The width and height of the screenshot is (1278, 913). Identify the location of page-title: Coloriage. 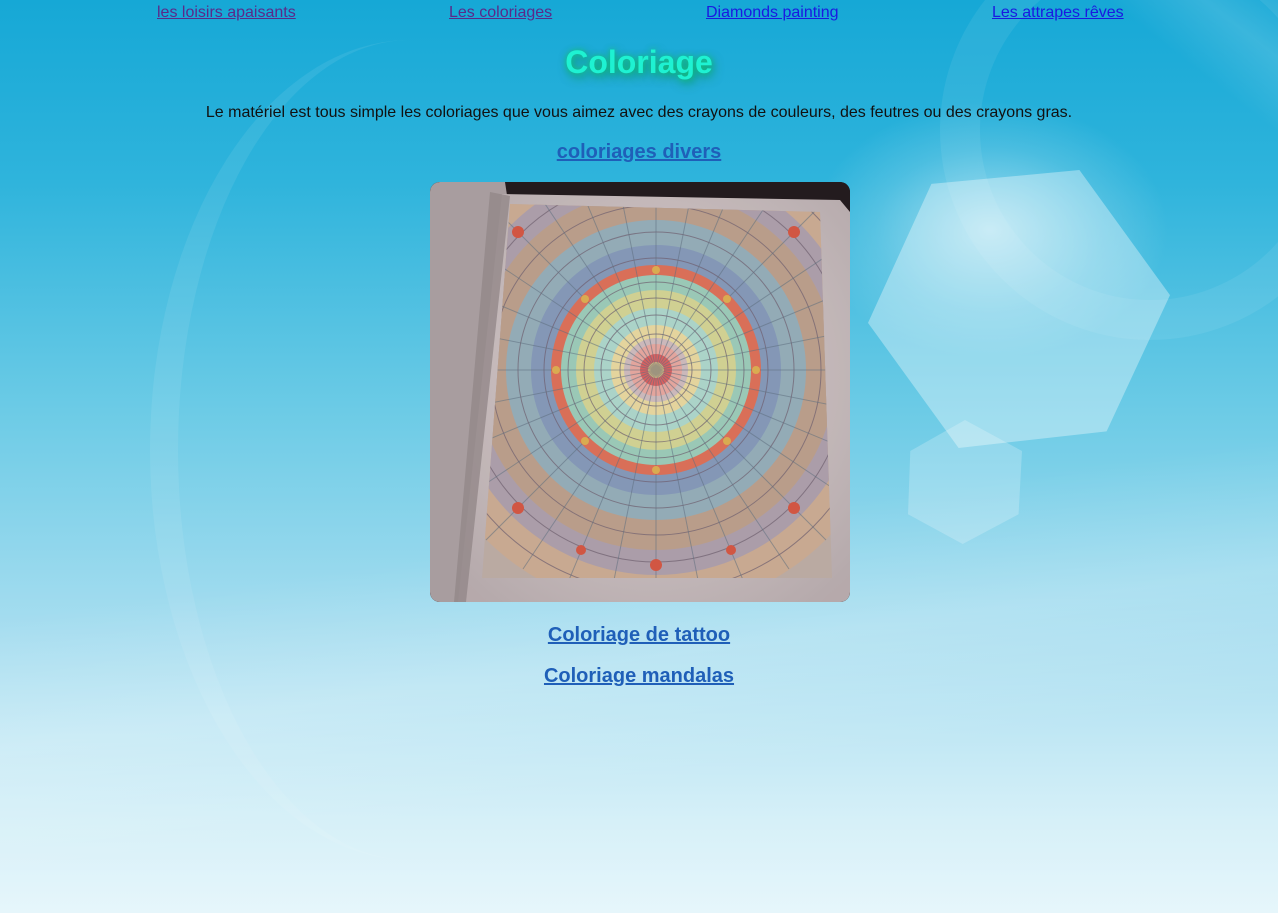
(639, 62).